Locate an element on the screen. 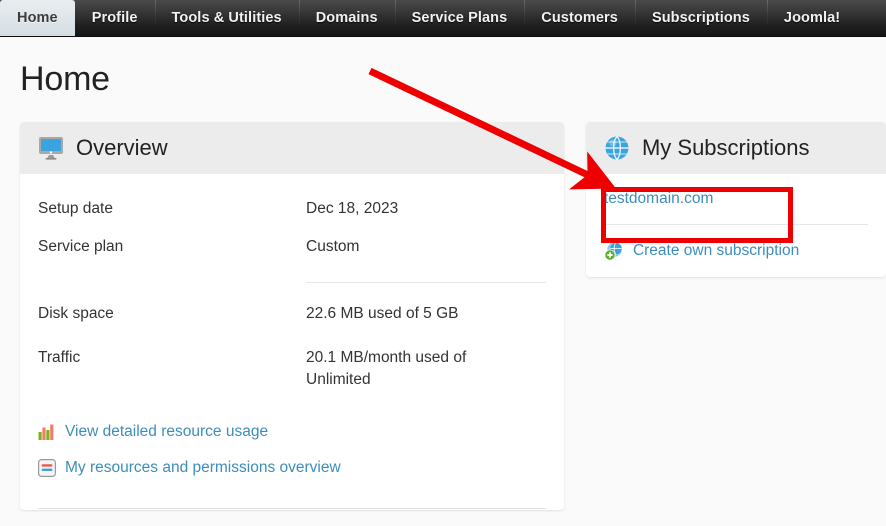 Image resolution: width=886 pixels, height=526 pixels. page-title: Home is located at coordinates (65, 79).